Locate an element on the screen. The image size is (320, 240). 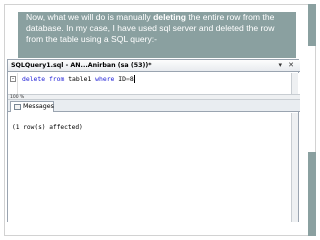
keyword-from: from is located at coordinates (56, 79).